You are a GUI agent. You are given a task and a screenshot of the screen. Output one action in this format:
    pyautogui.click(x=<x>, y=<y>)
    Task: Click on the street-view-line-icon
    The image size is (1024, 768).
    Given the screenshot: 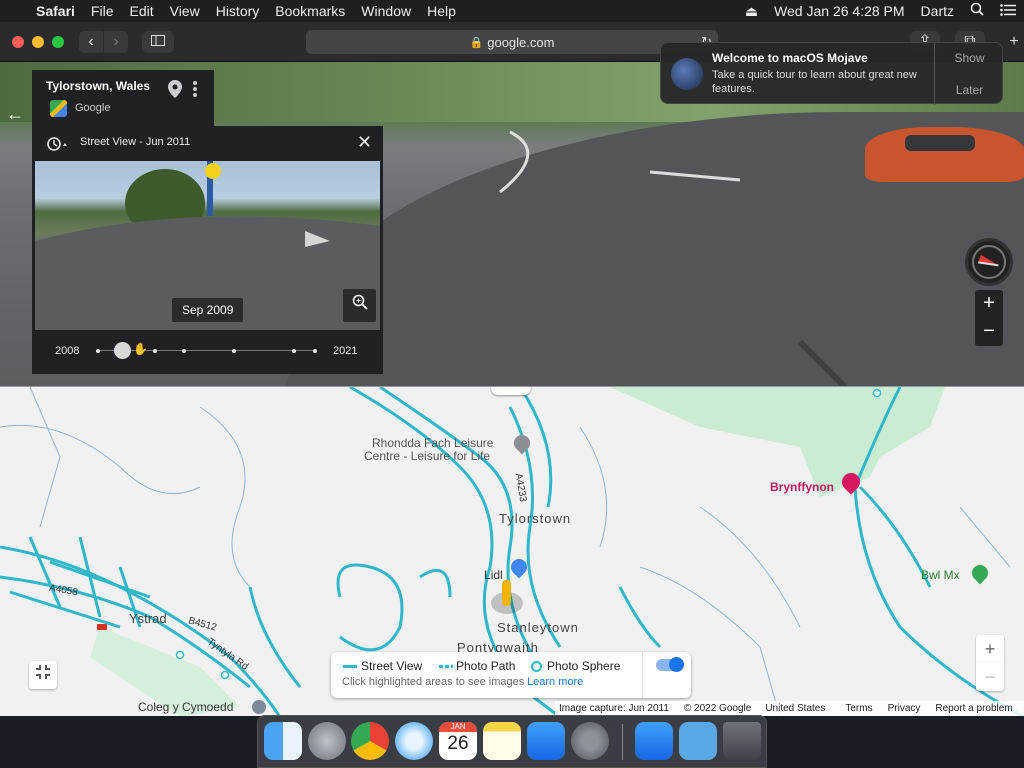 What is the action you would take?
    pyautogui.click(x=350, y=666)
    